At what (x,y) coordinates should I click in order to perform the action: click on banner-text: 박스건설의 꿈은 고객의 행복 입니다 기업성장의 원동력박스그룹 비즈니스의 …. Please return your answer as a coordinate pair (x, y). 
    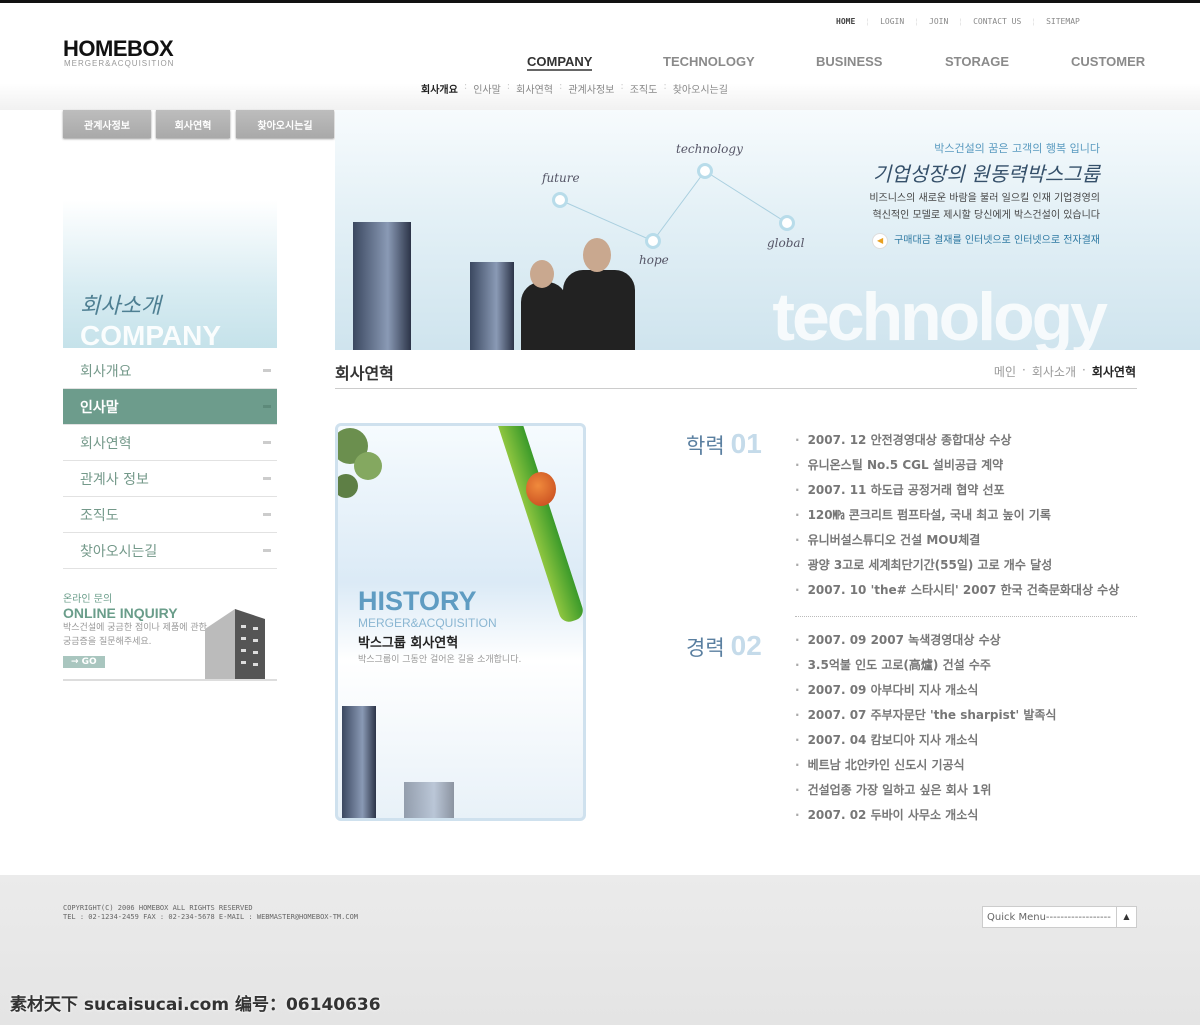
    Looking at the image, I should click on (984, 194).